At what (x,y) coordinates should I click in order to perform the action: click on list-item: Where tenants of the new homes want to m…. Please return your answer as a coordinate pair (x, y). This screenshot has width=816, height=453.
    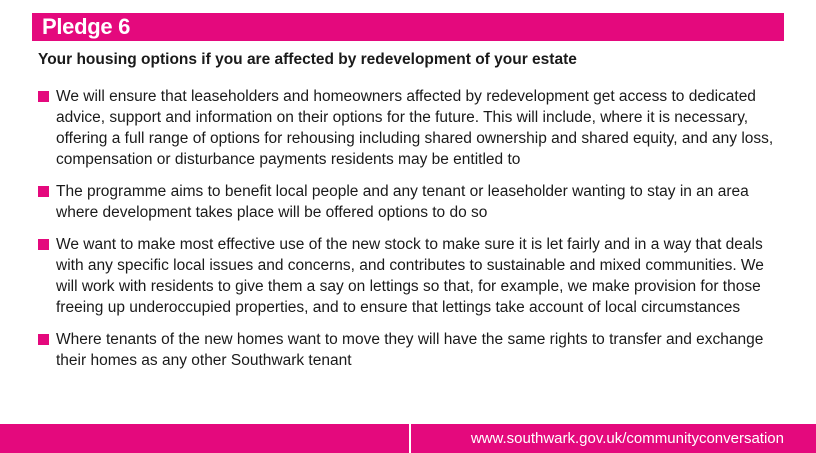
    Looking at the image, I should click on (412, 350).